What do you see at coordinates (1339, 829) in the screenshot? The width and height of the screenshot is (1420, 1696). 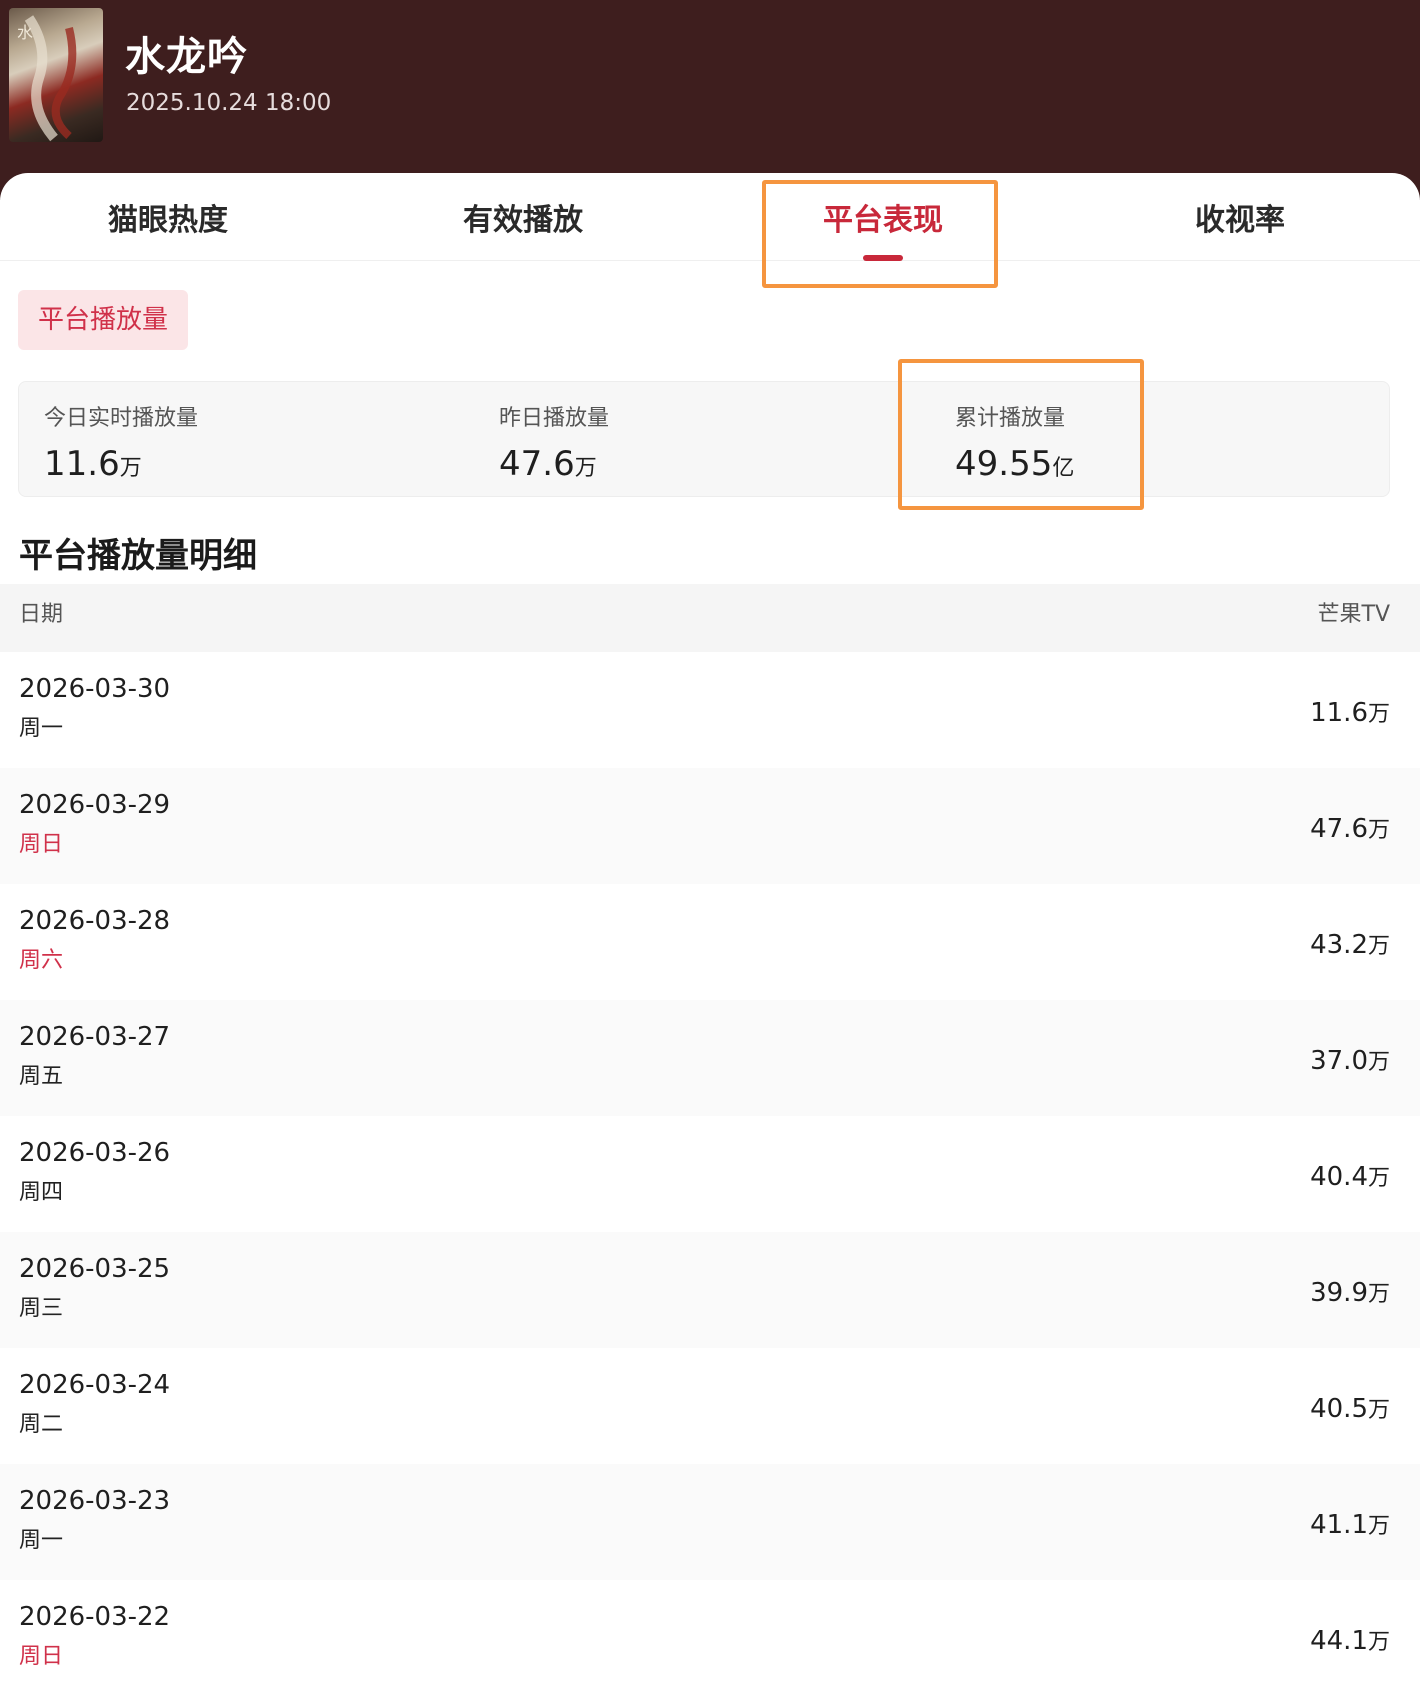 I see `row-value-number: 47.6` at bounding box center [1339, 829].